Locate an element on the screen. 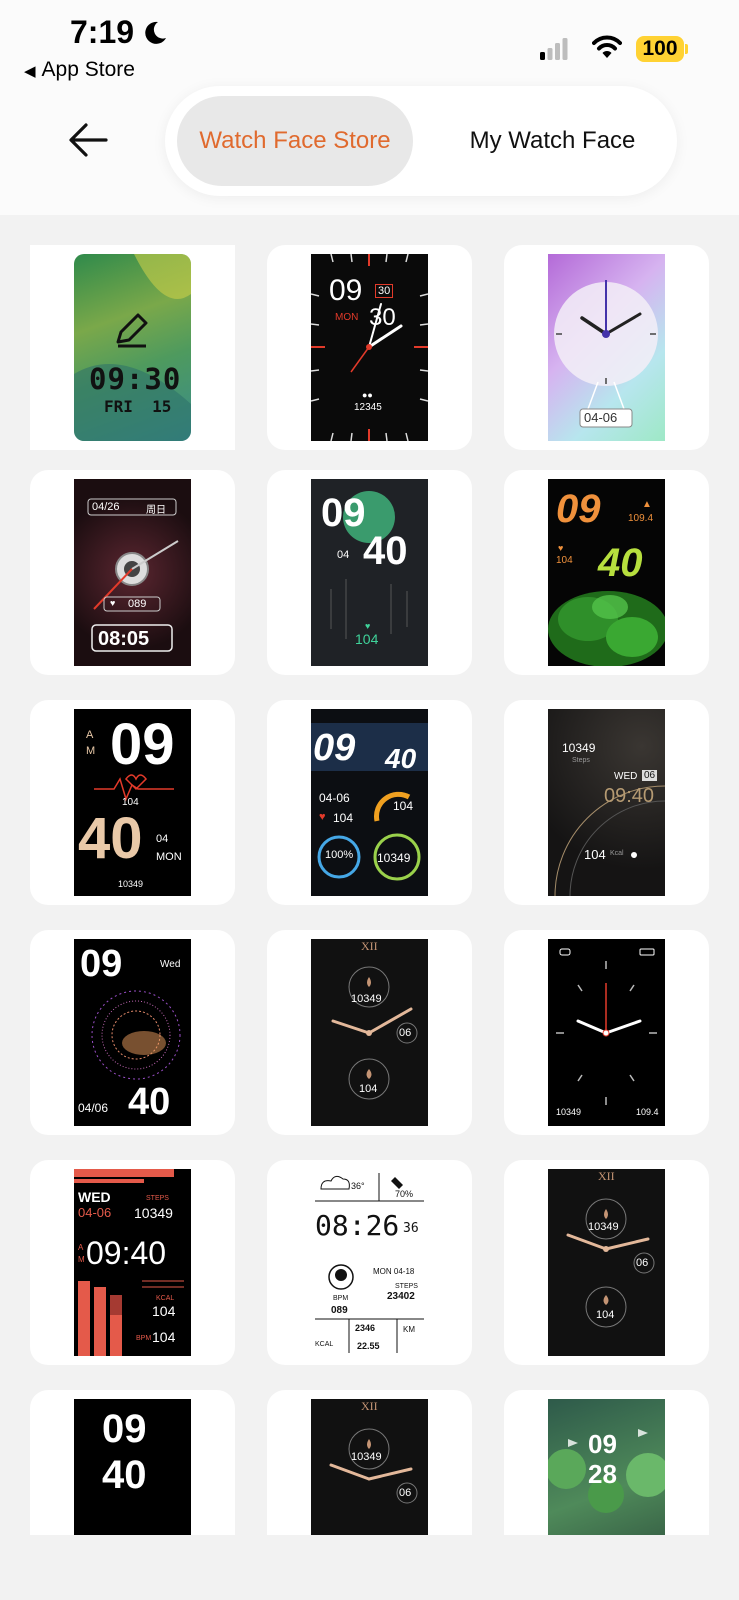 The height and width of the screenshot is (1600, 739). back-to-app-store: ◀ App Store is located at coordinates (79, 70).